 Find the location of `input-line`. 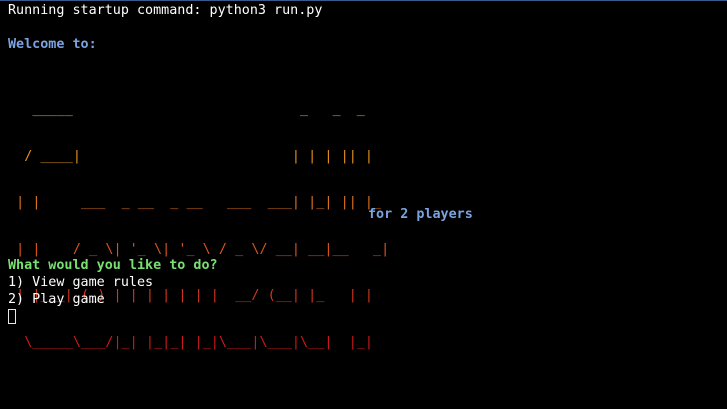

input-line is located at coordinates (113, 316).